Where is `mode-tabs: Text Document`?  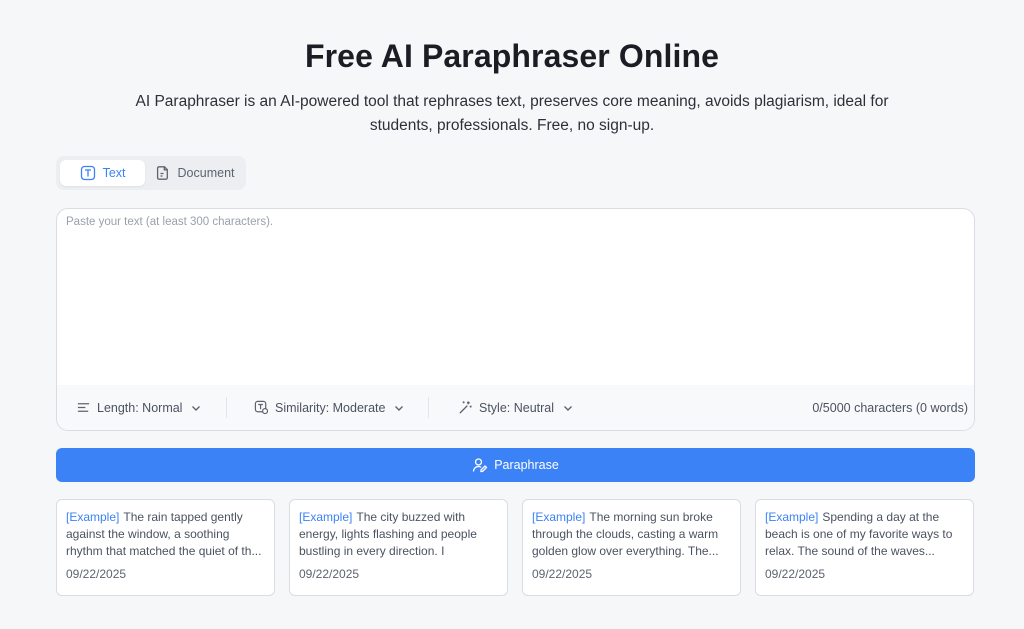 mode-tabs: Text Document is located at coordinates (151, 173).